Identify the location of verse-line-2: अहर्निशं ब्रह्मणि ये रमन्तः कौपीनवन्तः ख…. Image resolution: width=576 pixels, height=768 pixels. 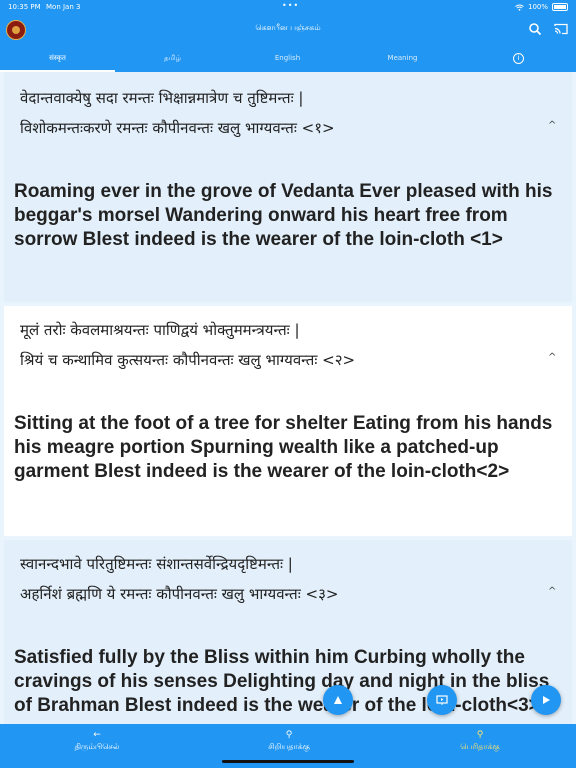
(179, 594).